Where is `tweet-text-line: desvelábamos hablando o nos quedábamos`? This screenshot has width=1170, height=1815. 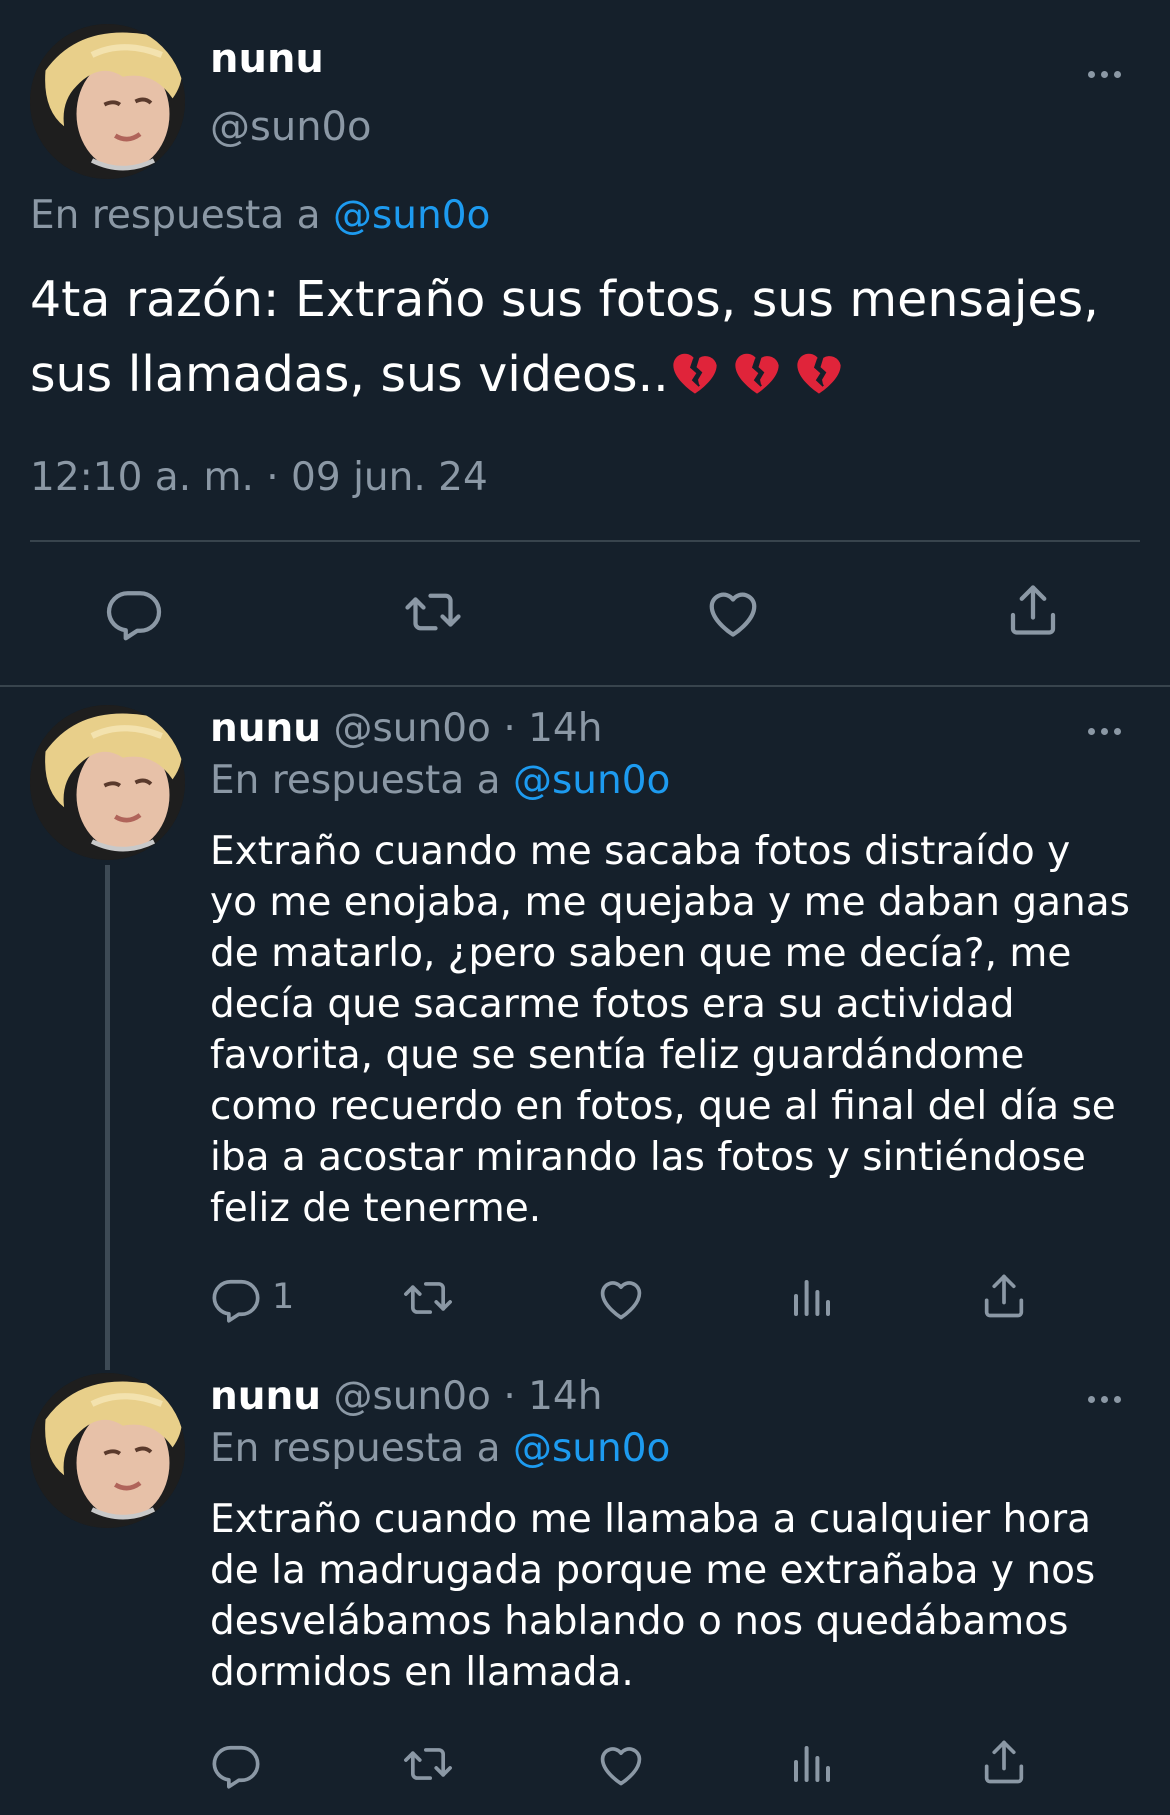
tweet-text-line: desvelábamos hablando o nos quedábamos is located at coordinates (639, 1621).